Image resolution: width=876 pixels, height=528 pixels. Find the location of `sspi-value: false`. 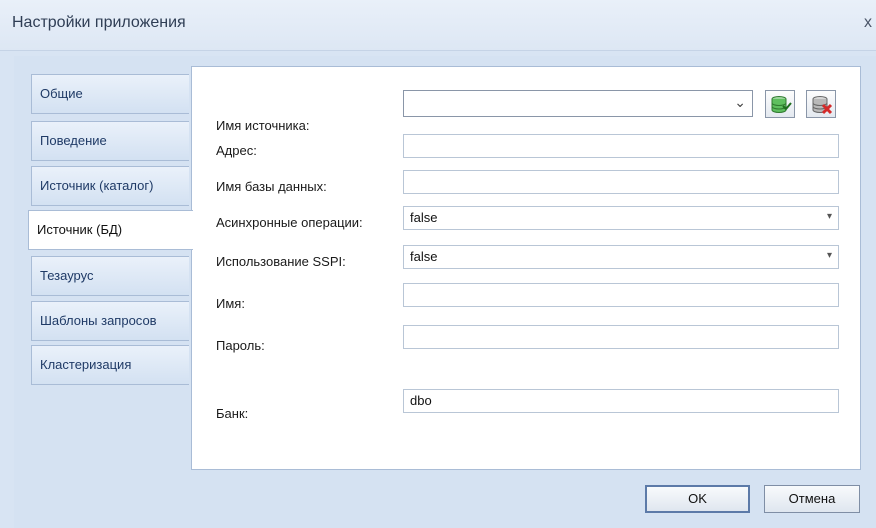

sspi-value: false is located at coordinates (424, 256).